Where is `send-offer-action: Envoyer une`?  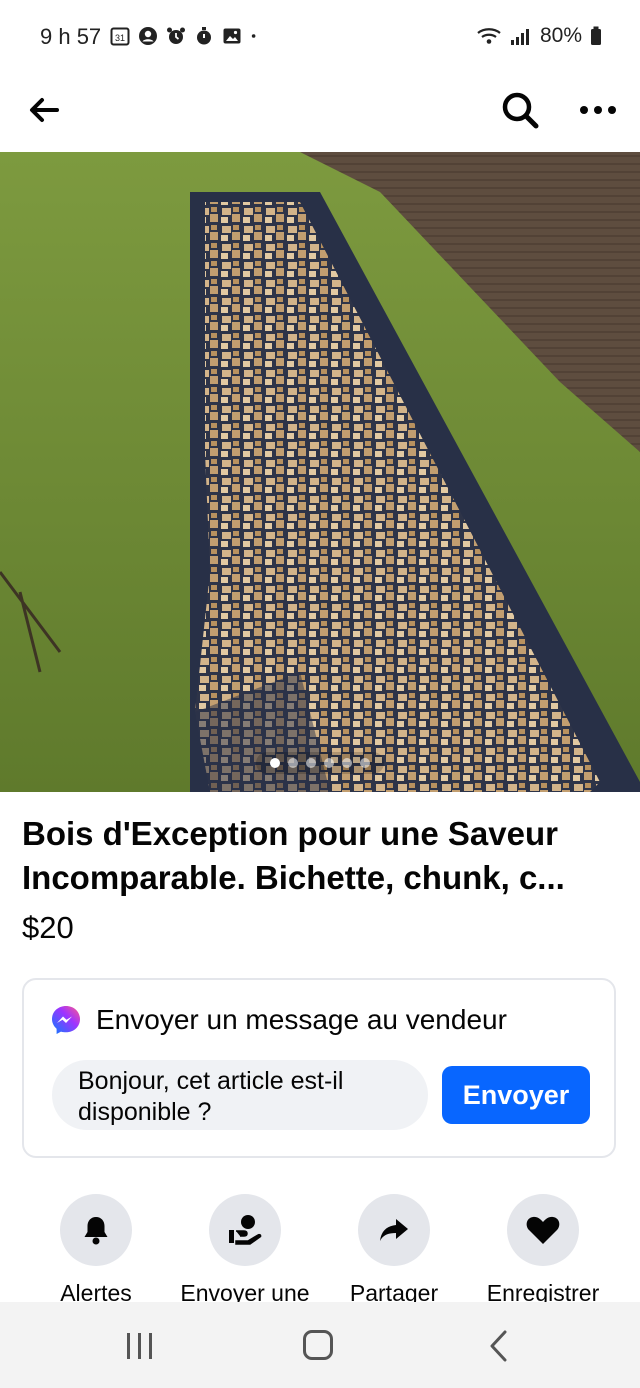
send-offer-action: Envoyer une is located at coordinates (245, 1250).